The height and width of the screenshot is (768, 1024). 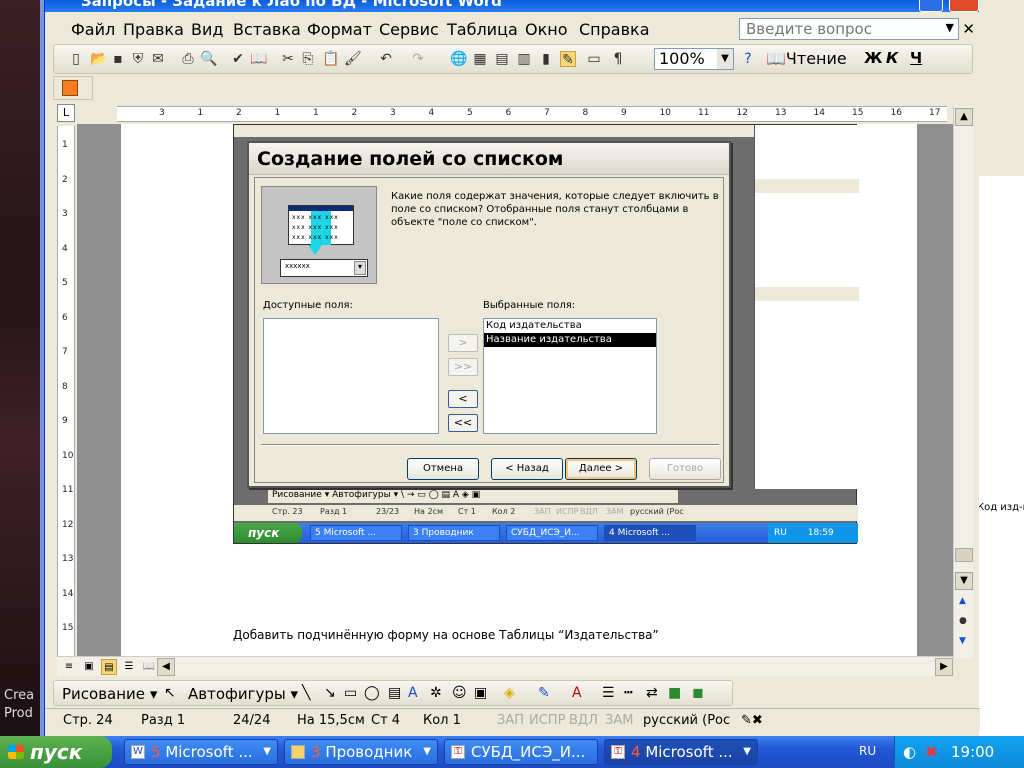 What do you see at coordinates (570, 376) in the screenshot?
I see `selected-fields-list: Код издательства Название издательства` at bounding box center [570, 376].